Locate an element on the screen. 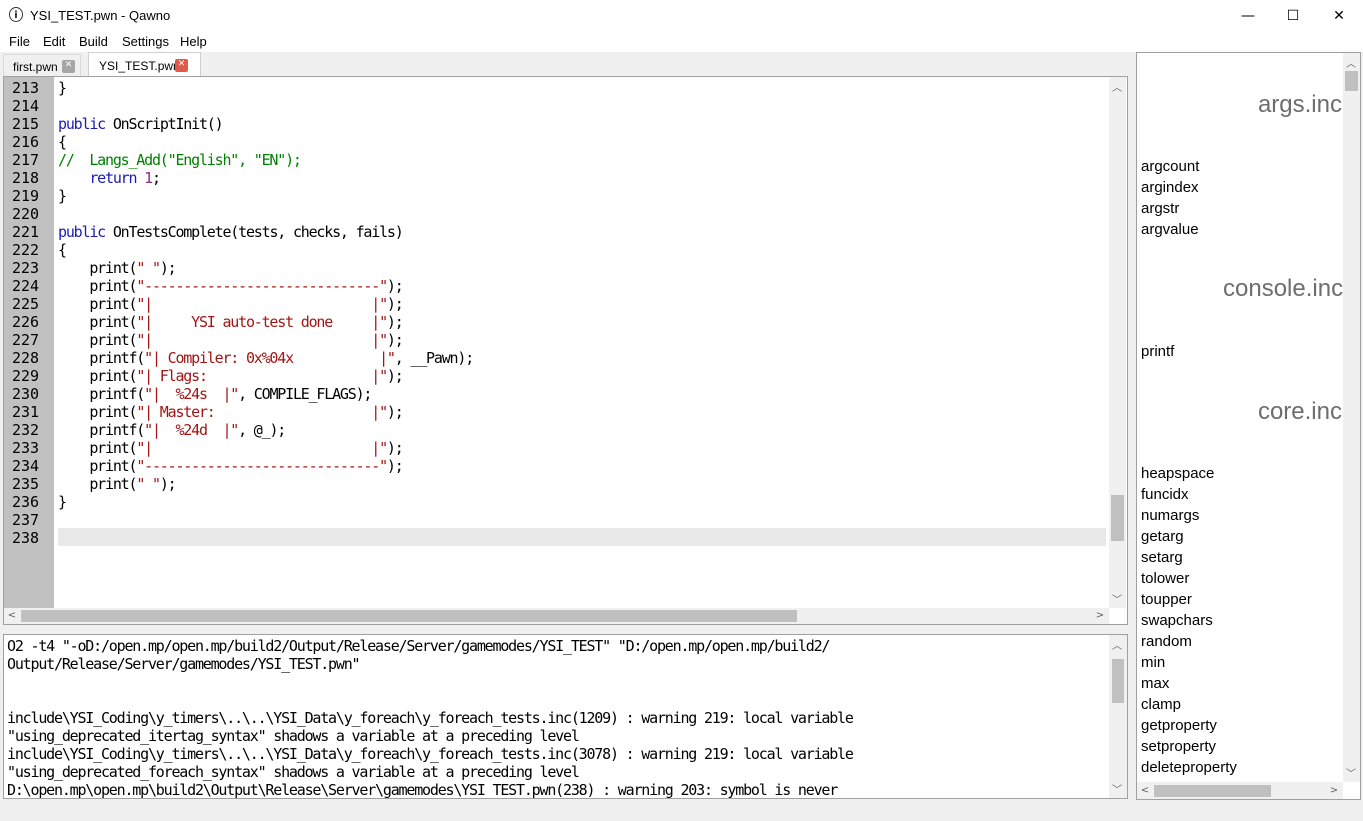 Image resolution: width=1363 pixels, height=821 pixels. output-vertical-scrollbar: ︿ ﹀ is located at coordinates (1118, 716).